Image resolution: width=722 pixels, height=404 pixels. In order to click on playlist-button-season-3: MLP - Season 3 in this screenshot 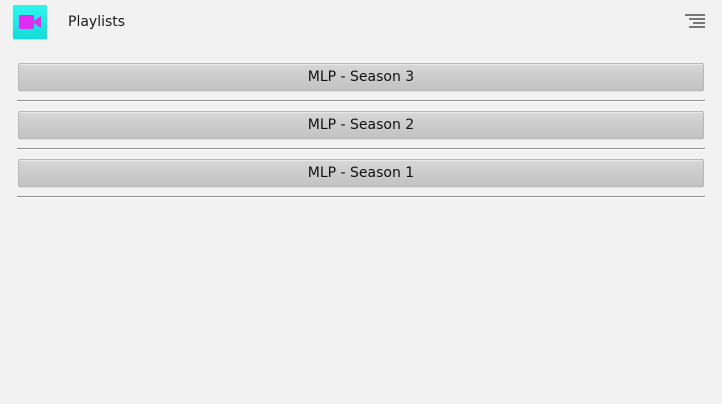, I will do `click(361, 77)`.